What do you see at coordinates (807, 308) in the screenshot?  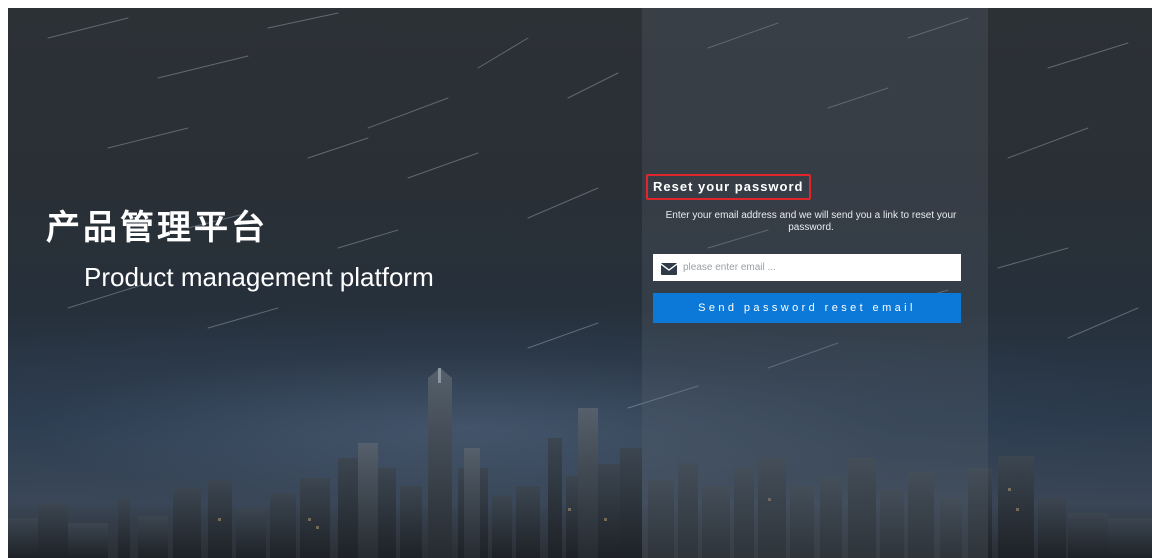 I see `send-reset-email-button: Send password reset email` at bounding box center [807, 308].